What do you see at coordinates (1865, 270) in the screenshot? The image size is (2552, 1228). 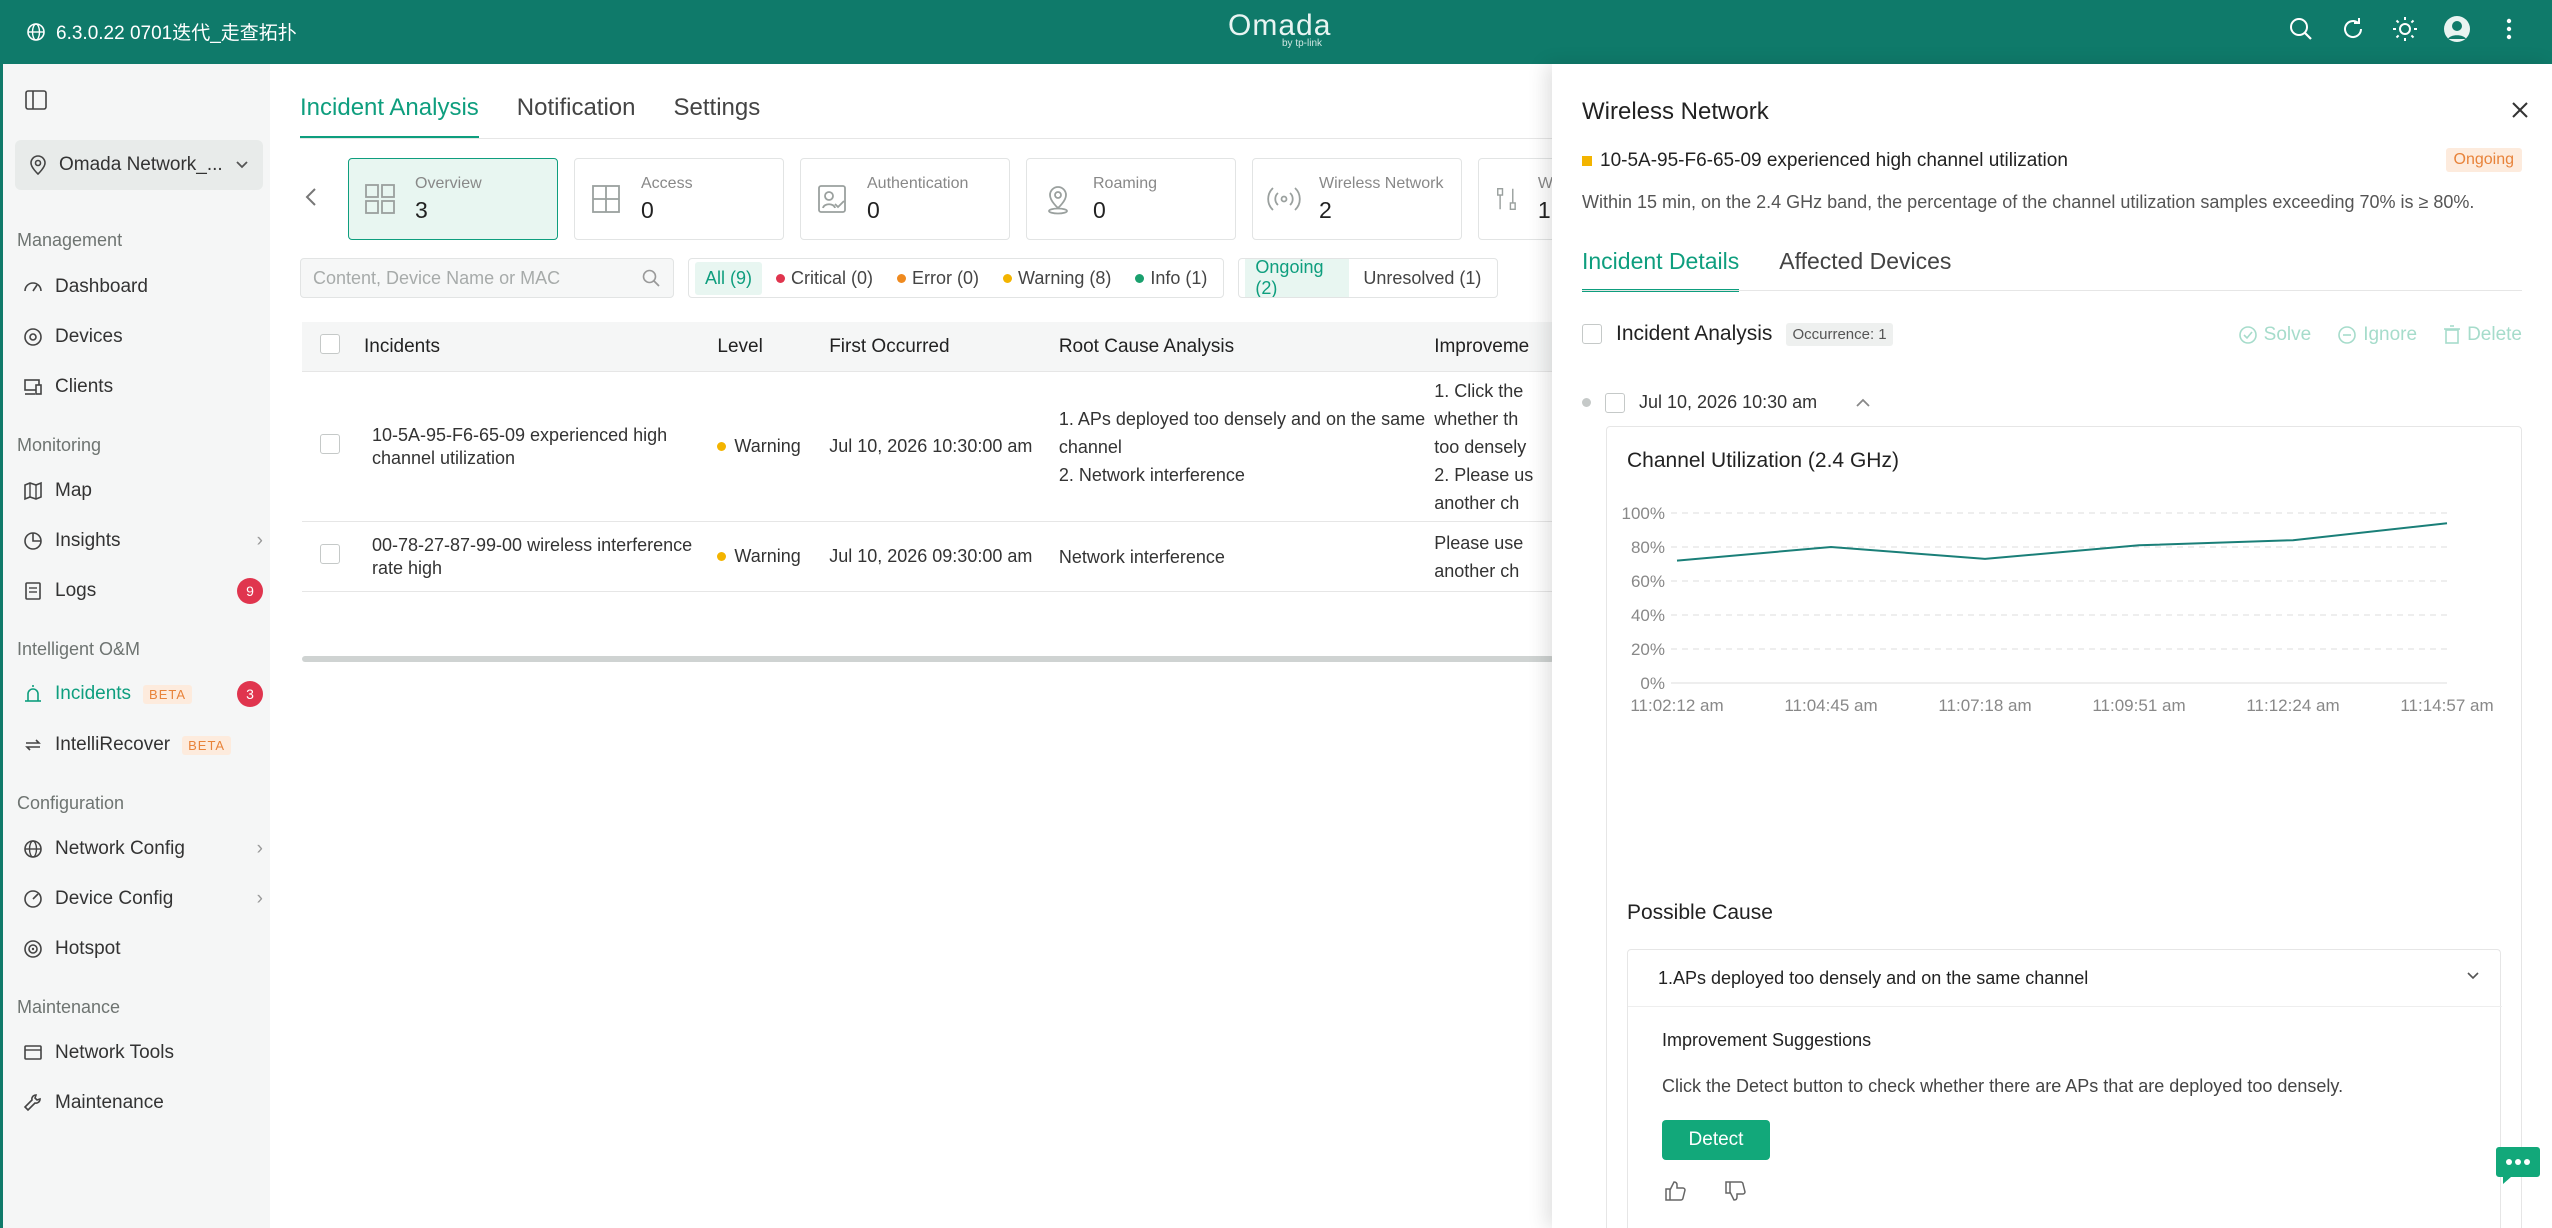 I see `tab-affected-devices: Affected Devices` at bounding box center [1865, 270].